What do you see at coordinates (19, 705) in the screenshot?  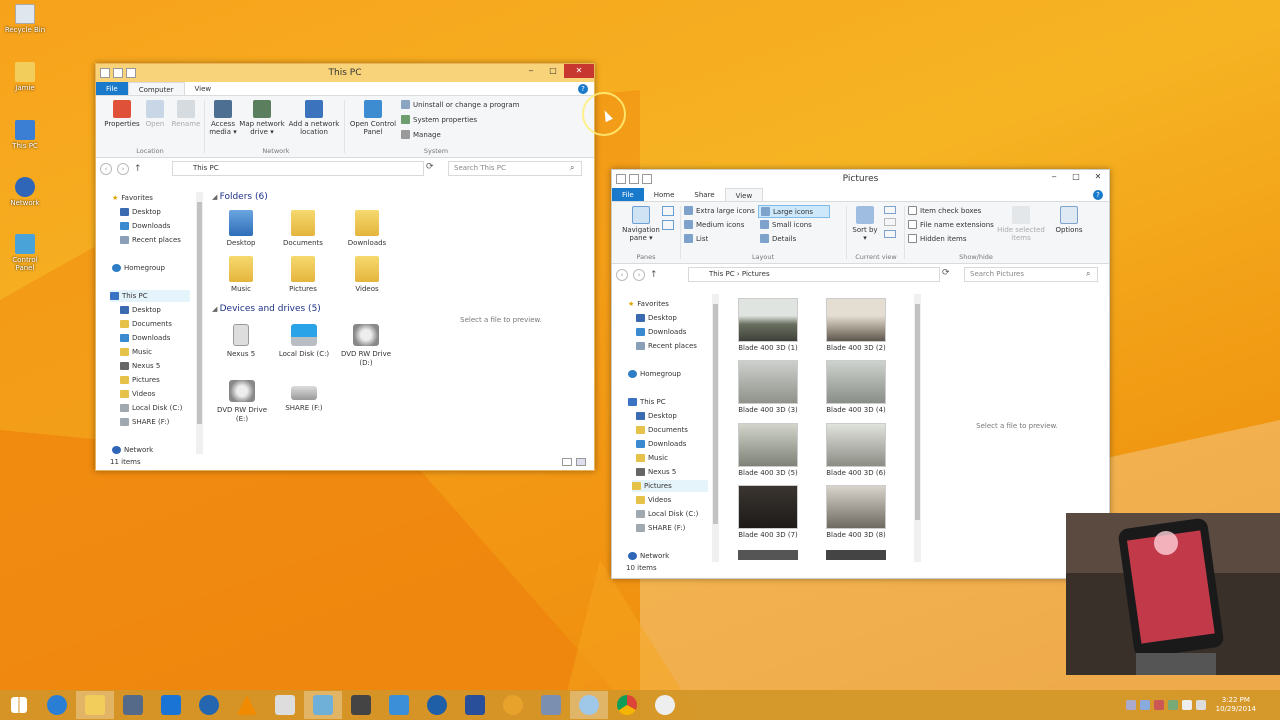 I see `start-button` at bounding box center [19, 705].